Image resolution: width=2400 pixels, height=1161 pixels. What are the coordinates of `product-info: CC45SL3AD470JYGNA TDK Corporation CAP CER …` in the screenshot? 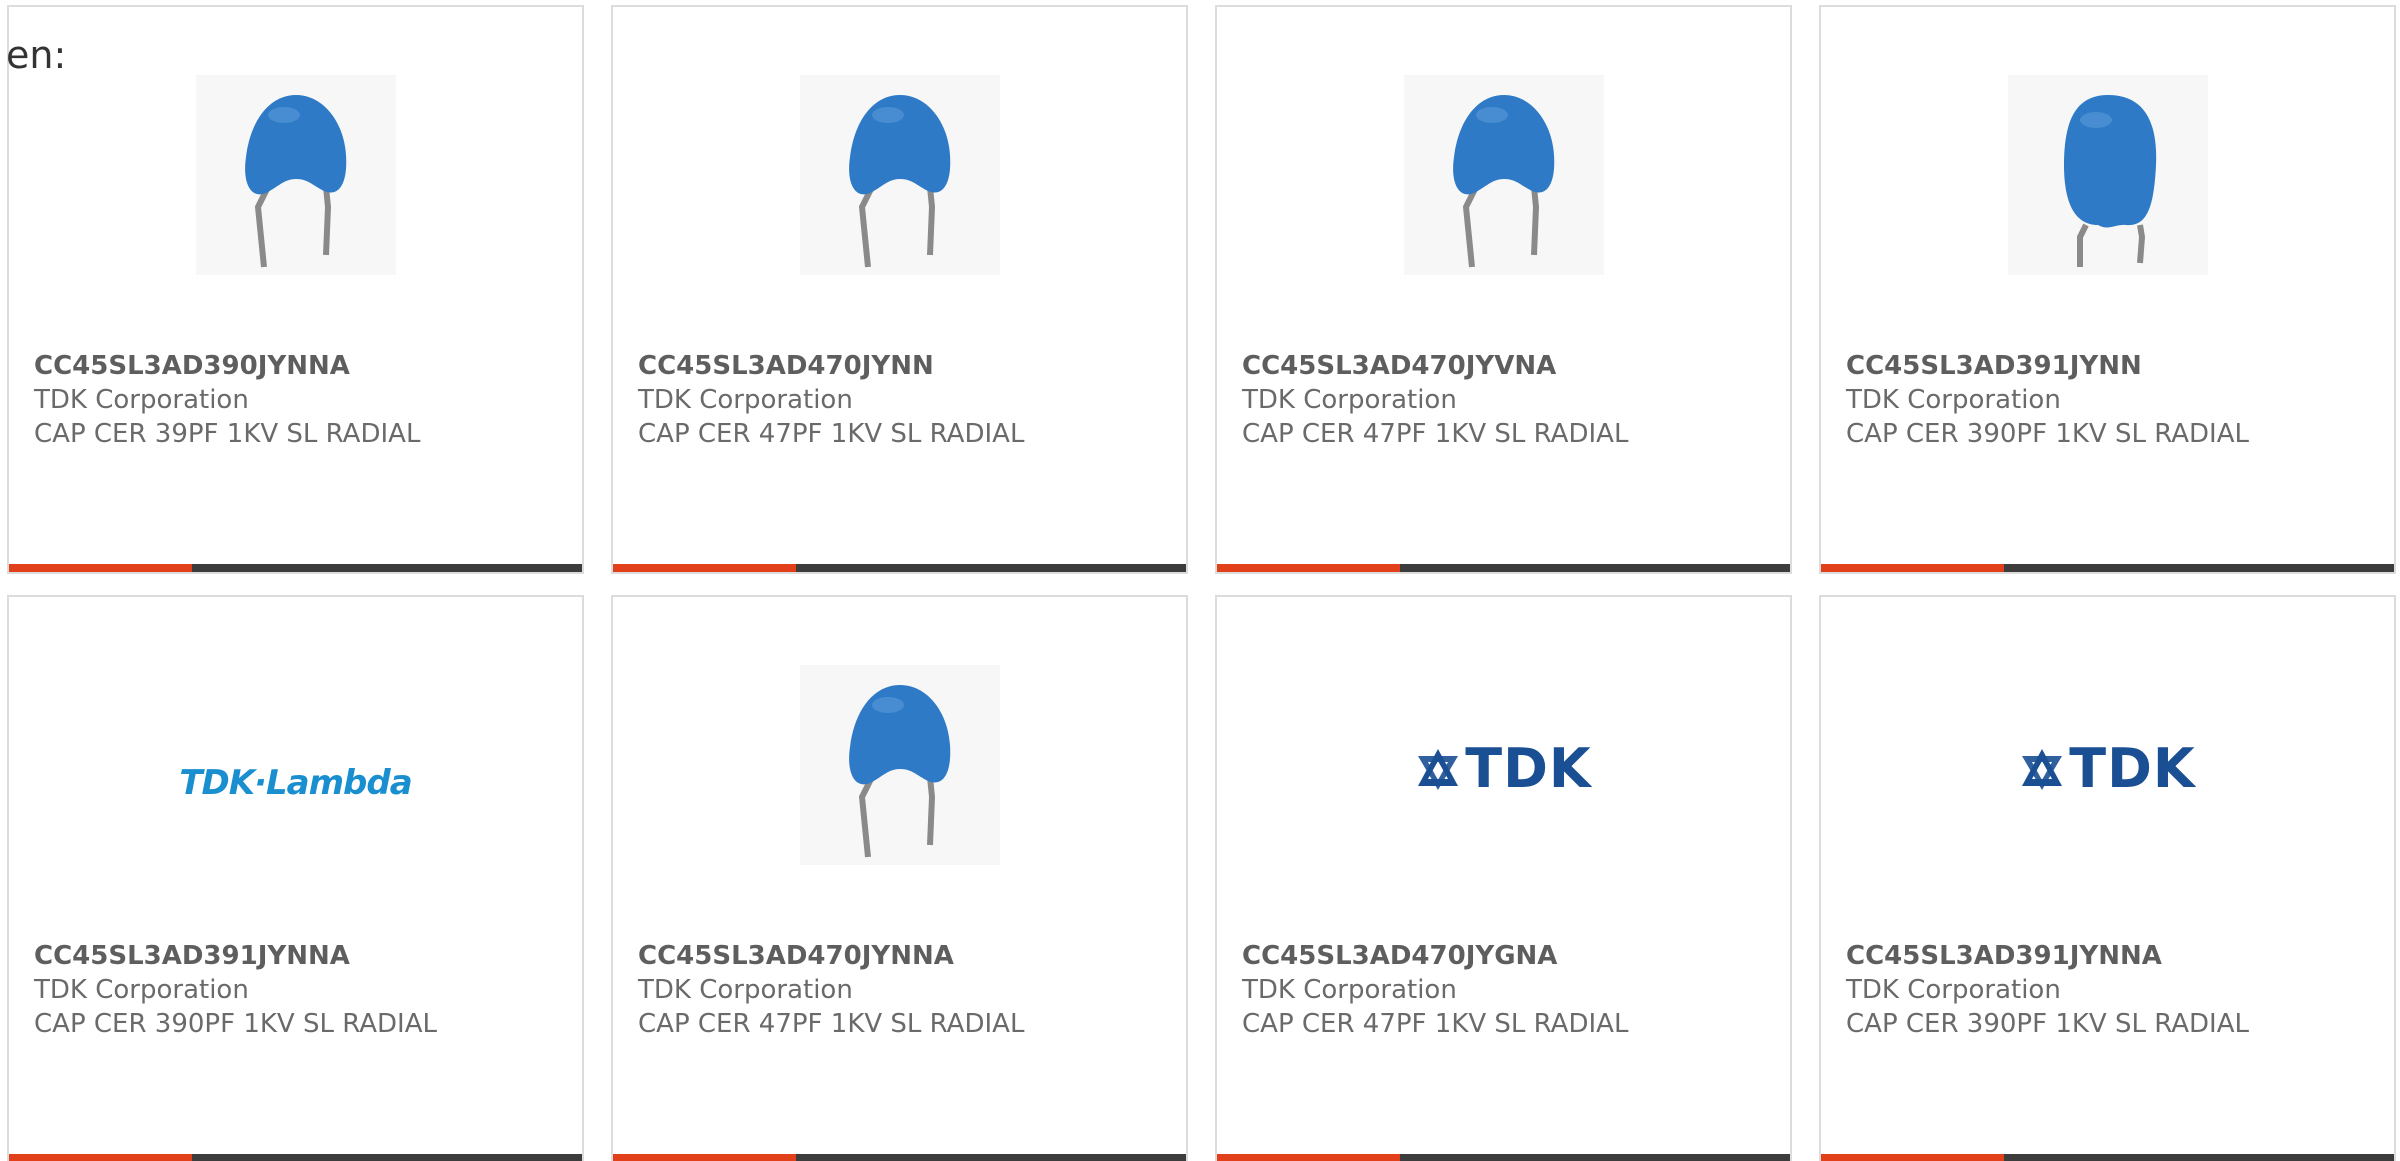 It's located at (1506, 990).